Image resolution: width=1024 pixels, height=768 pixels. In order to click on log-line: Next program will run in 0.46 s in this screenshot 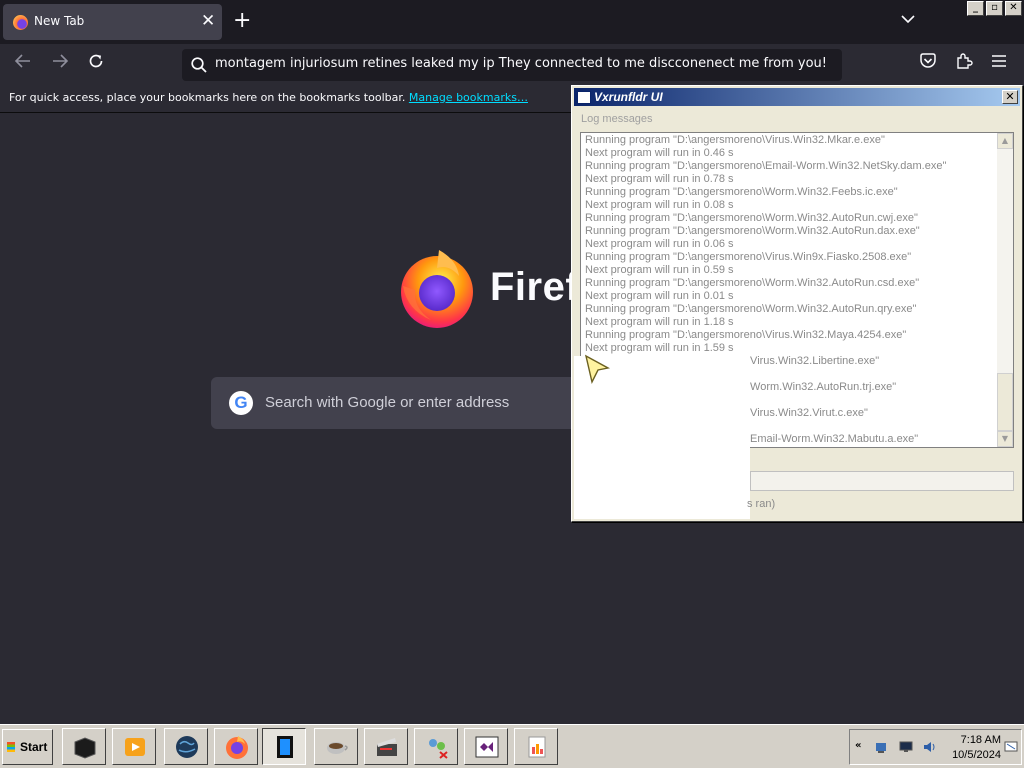, I will do `click(659, 153)`.